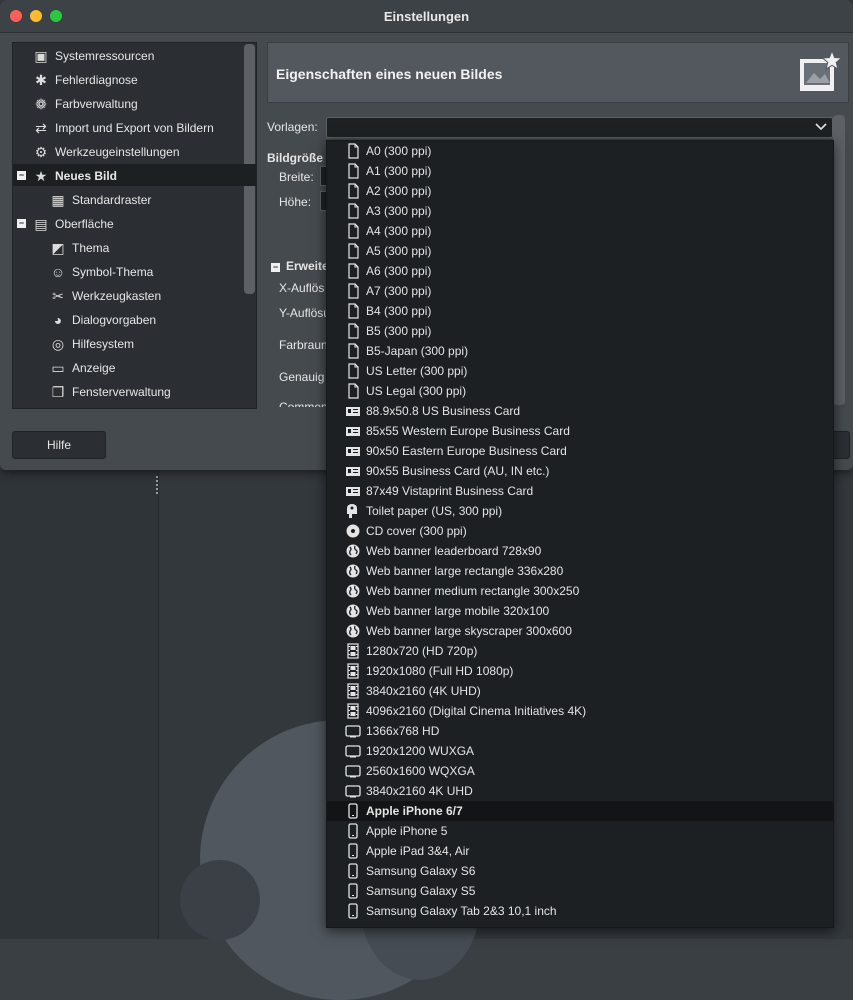 This screenshot has height=1000, width=853. Describe the element at coordinates (580, 851) in the screenshot. I see `template-option: Apple iPad 3&4, Air` at that location.